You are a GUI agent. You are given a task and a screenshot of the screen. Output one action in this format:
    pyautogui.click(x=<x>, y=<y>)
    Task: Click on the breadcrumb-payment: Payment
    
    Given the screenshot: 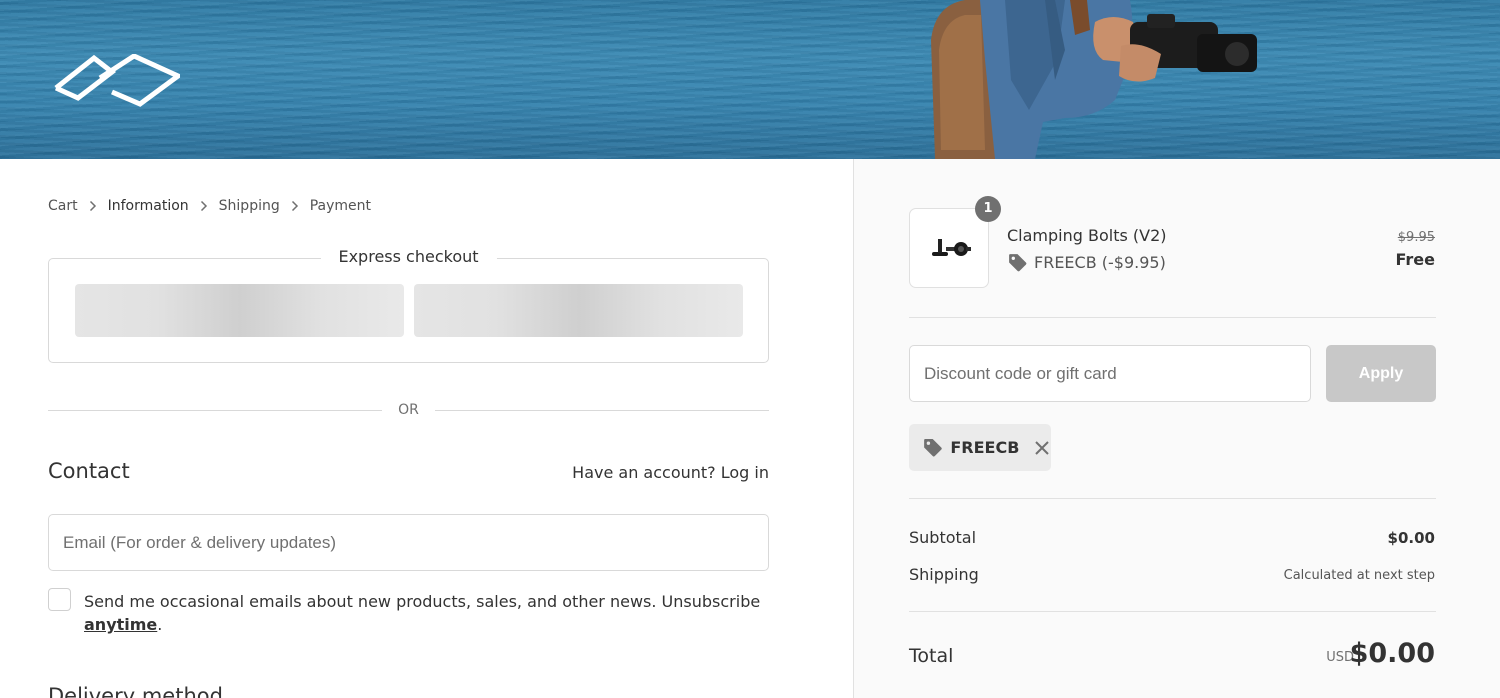 What is the action you would take?
    pyautogui.click(x=340, y=206)
    